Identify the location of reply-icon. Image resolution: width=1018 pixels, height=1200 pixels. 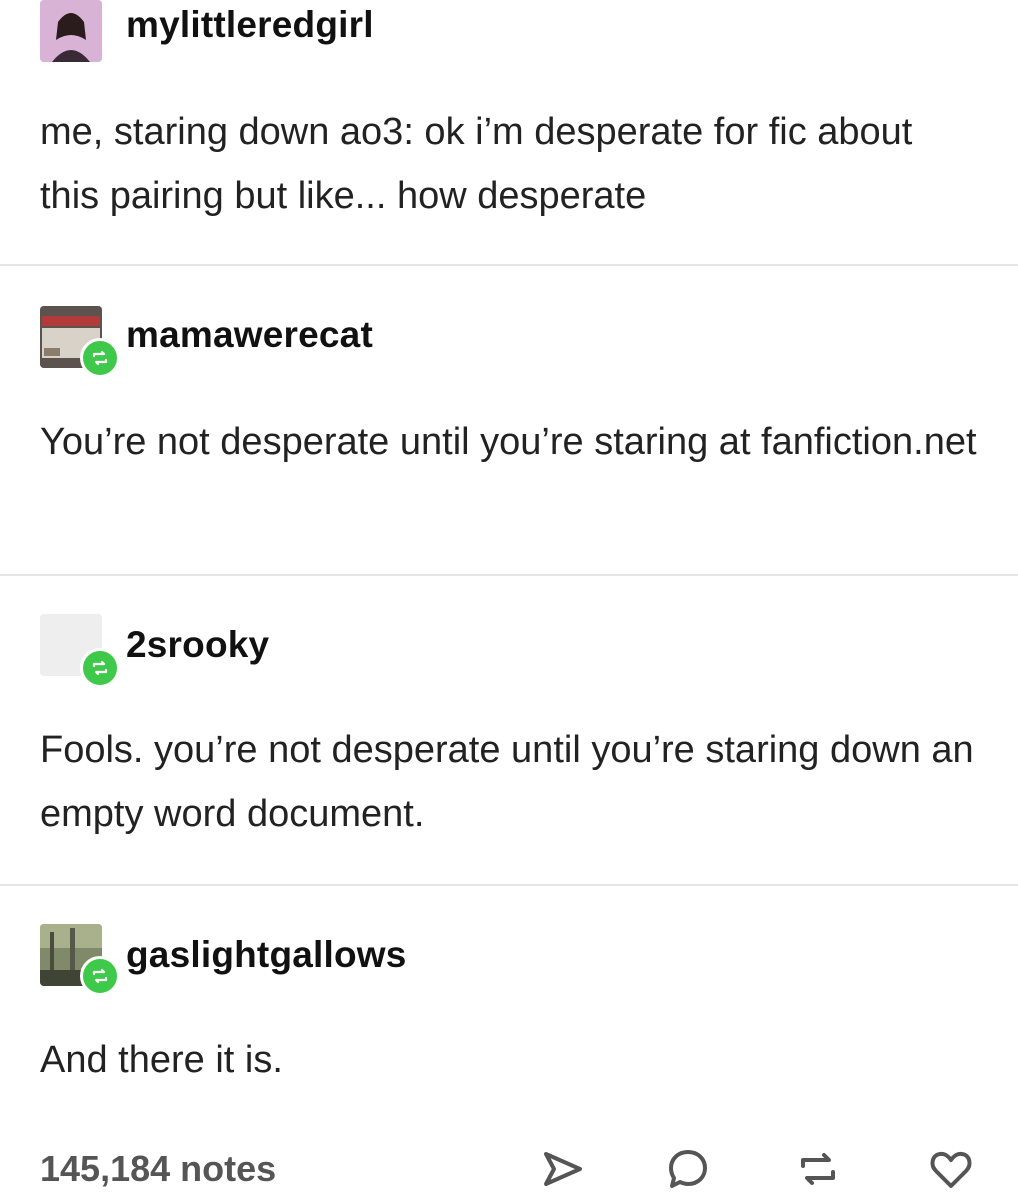
(688, 1169).